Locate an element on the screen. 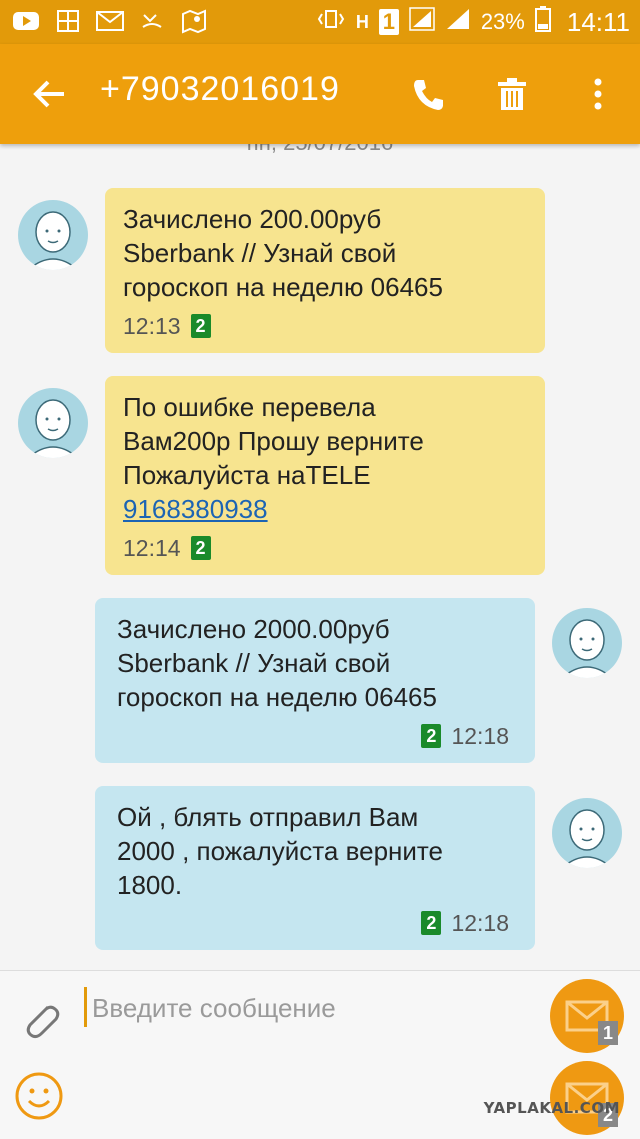 This screenshot has height=1139, width=640. text-cursor is located at coordinates (85, 1007).